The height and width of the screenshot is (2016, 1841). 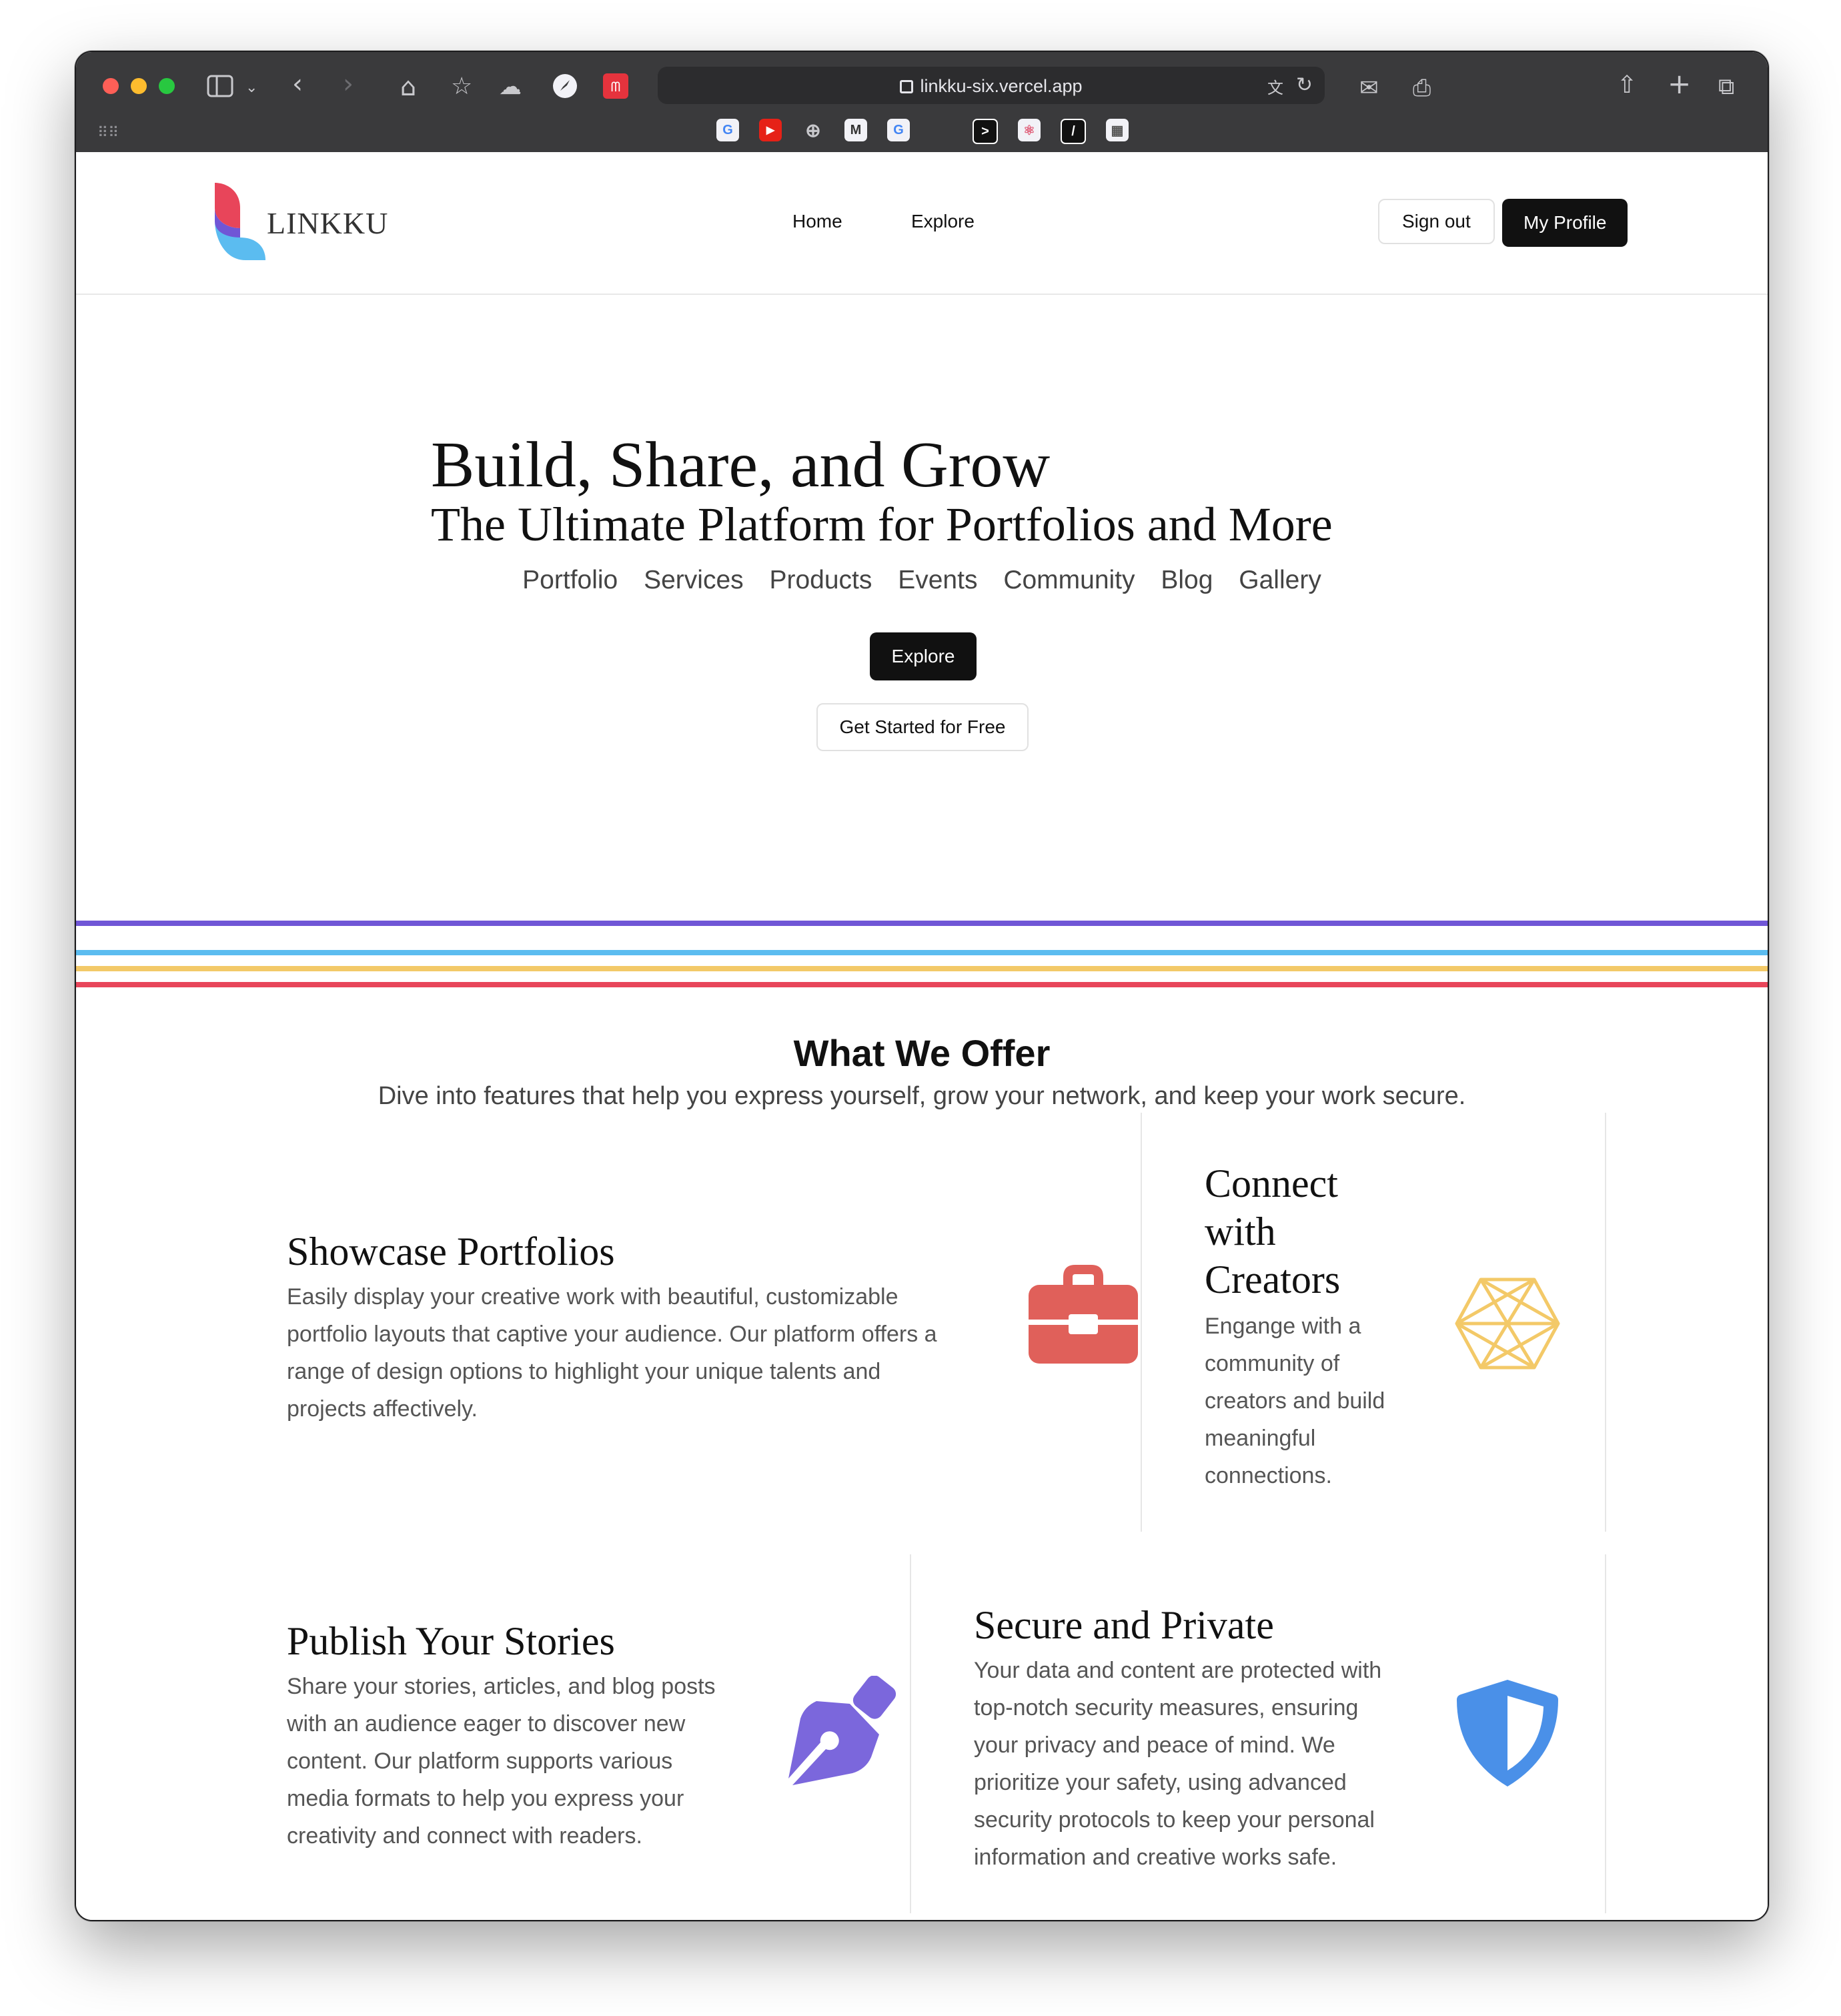 I want to click on apps-grid-icon: ⠿⠿, so click(x=108, y=132).